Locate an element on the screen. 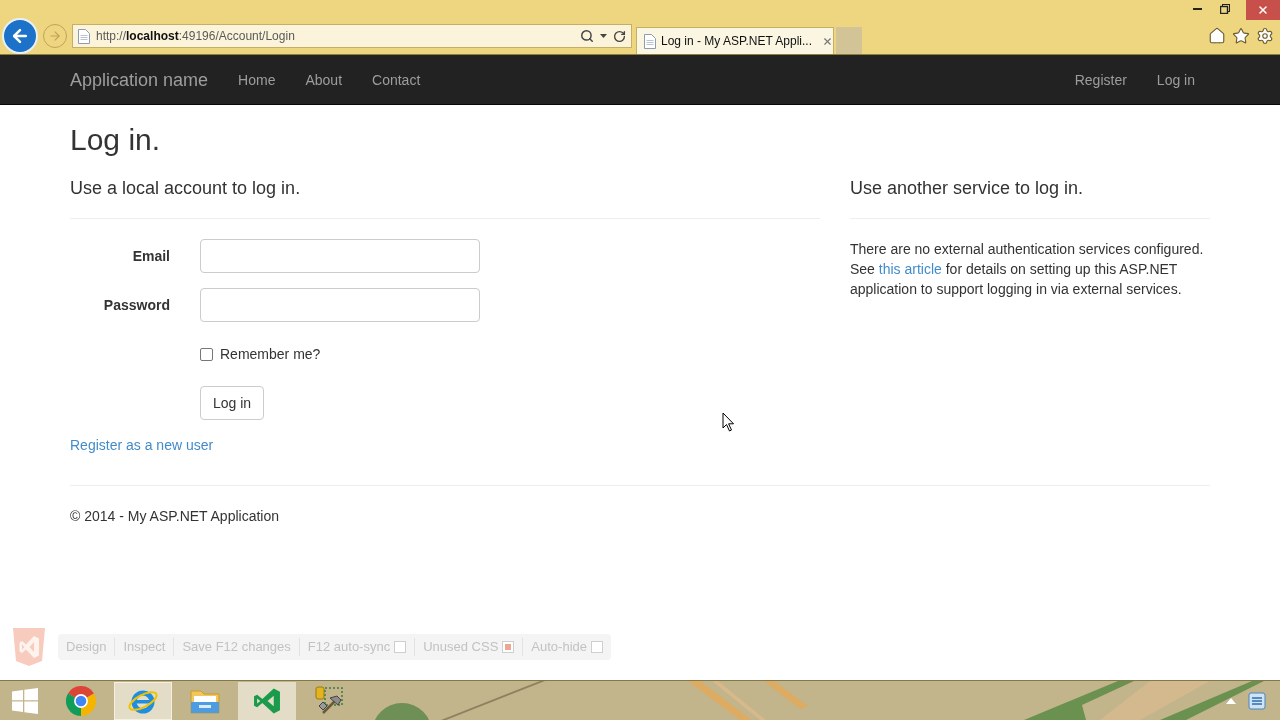 Image resolution: width=1280 pixels, height=720 pixels. refresh-icon is located at coordinates (619, 36).